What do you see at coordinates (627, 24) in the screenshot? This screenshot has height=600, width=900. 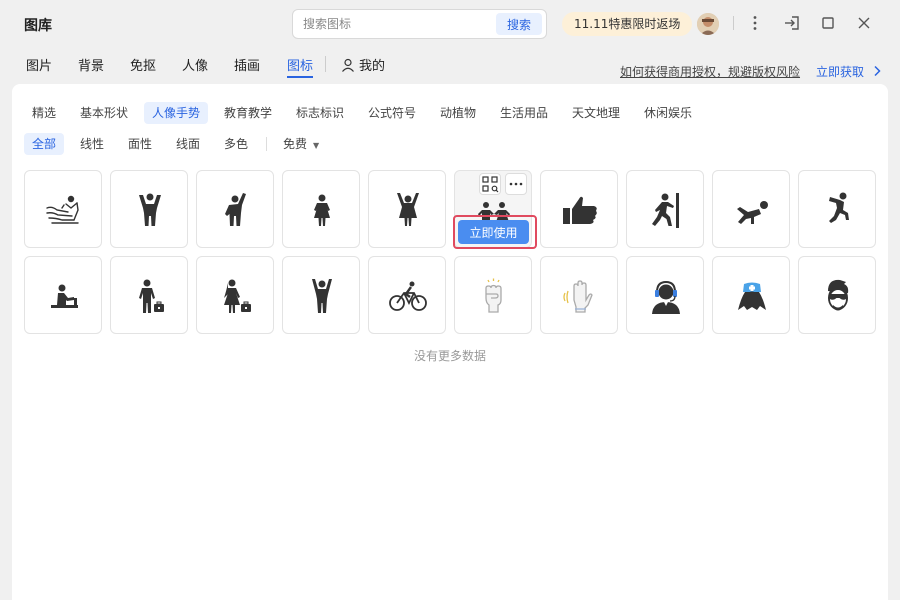 I see `promo-badge: 11.11特惠限时返场` at bounding box center [627, 24].